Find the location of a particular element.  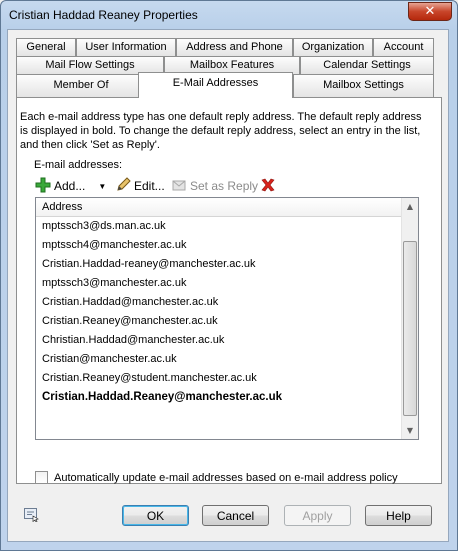

vertical-scrollbar: ▲ ▼ is located at coordinates (409, 318).